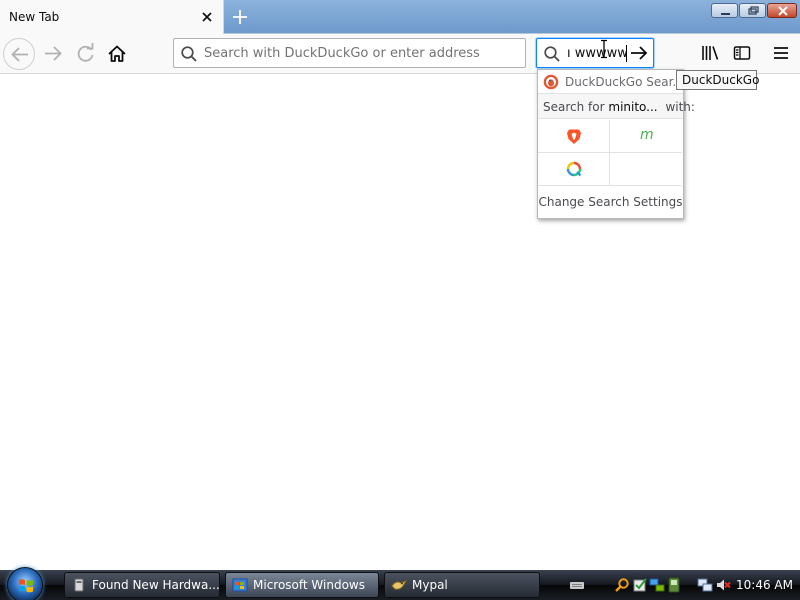 The height and width of the screenshot is (600, 800). I want to click on m-icon: m, so click(647, 135).